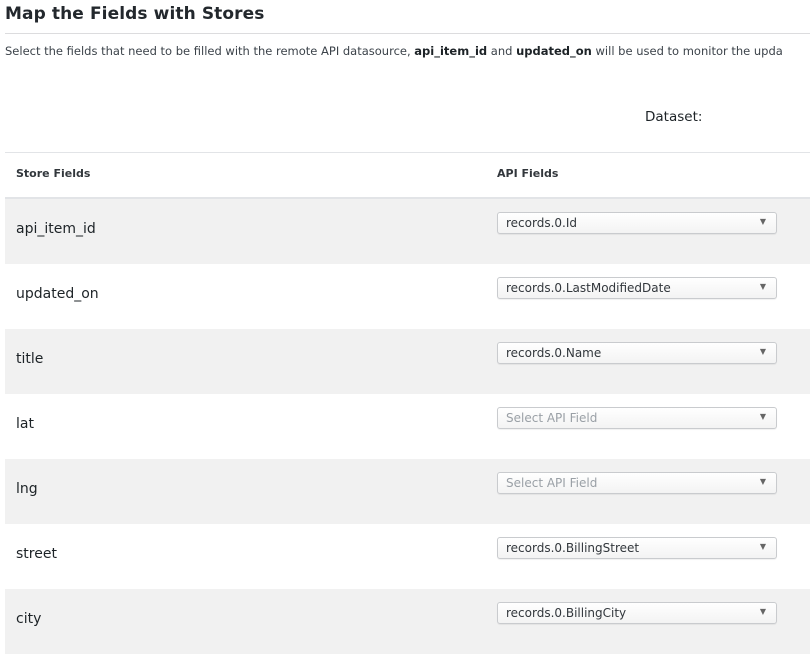 The image size is (810, 654). Describe the element at coordinates (407, 621) in the screenshot. I see `table-row: city records.0.BillingCity ▼` at that location.